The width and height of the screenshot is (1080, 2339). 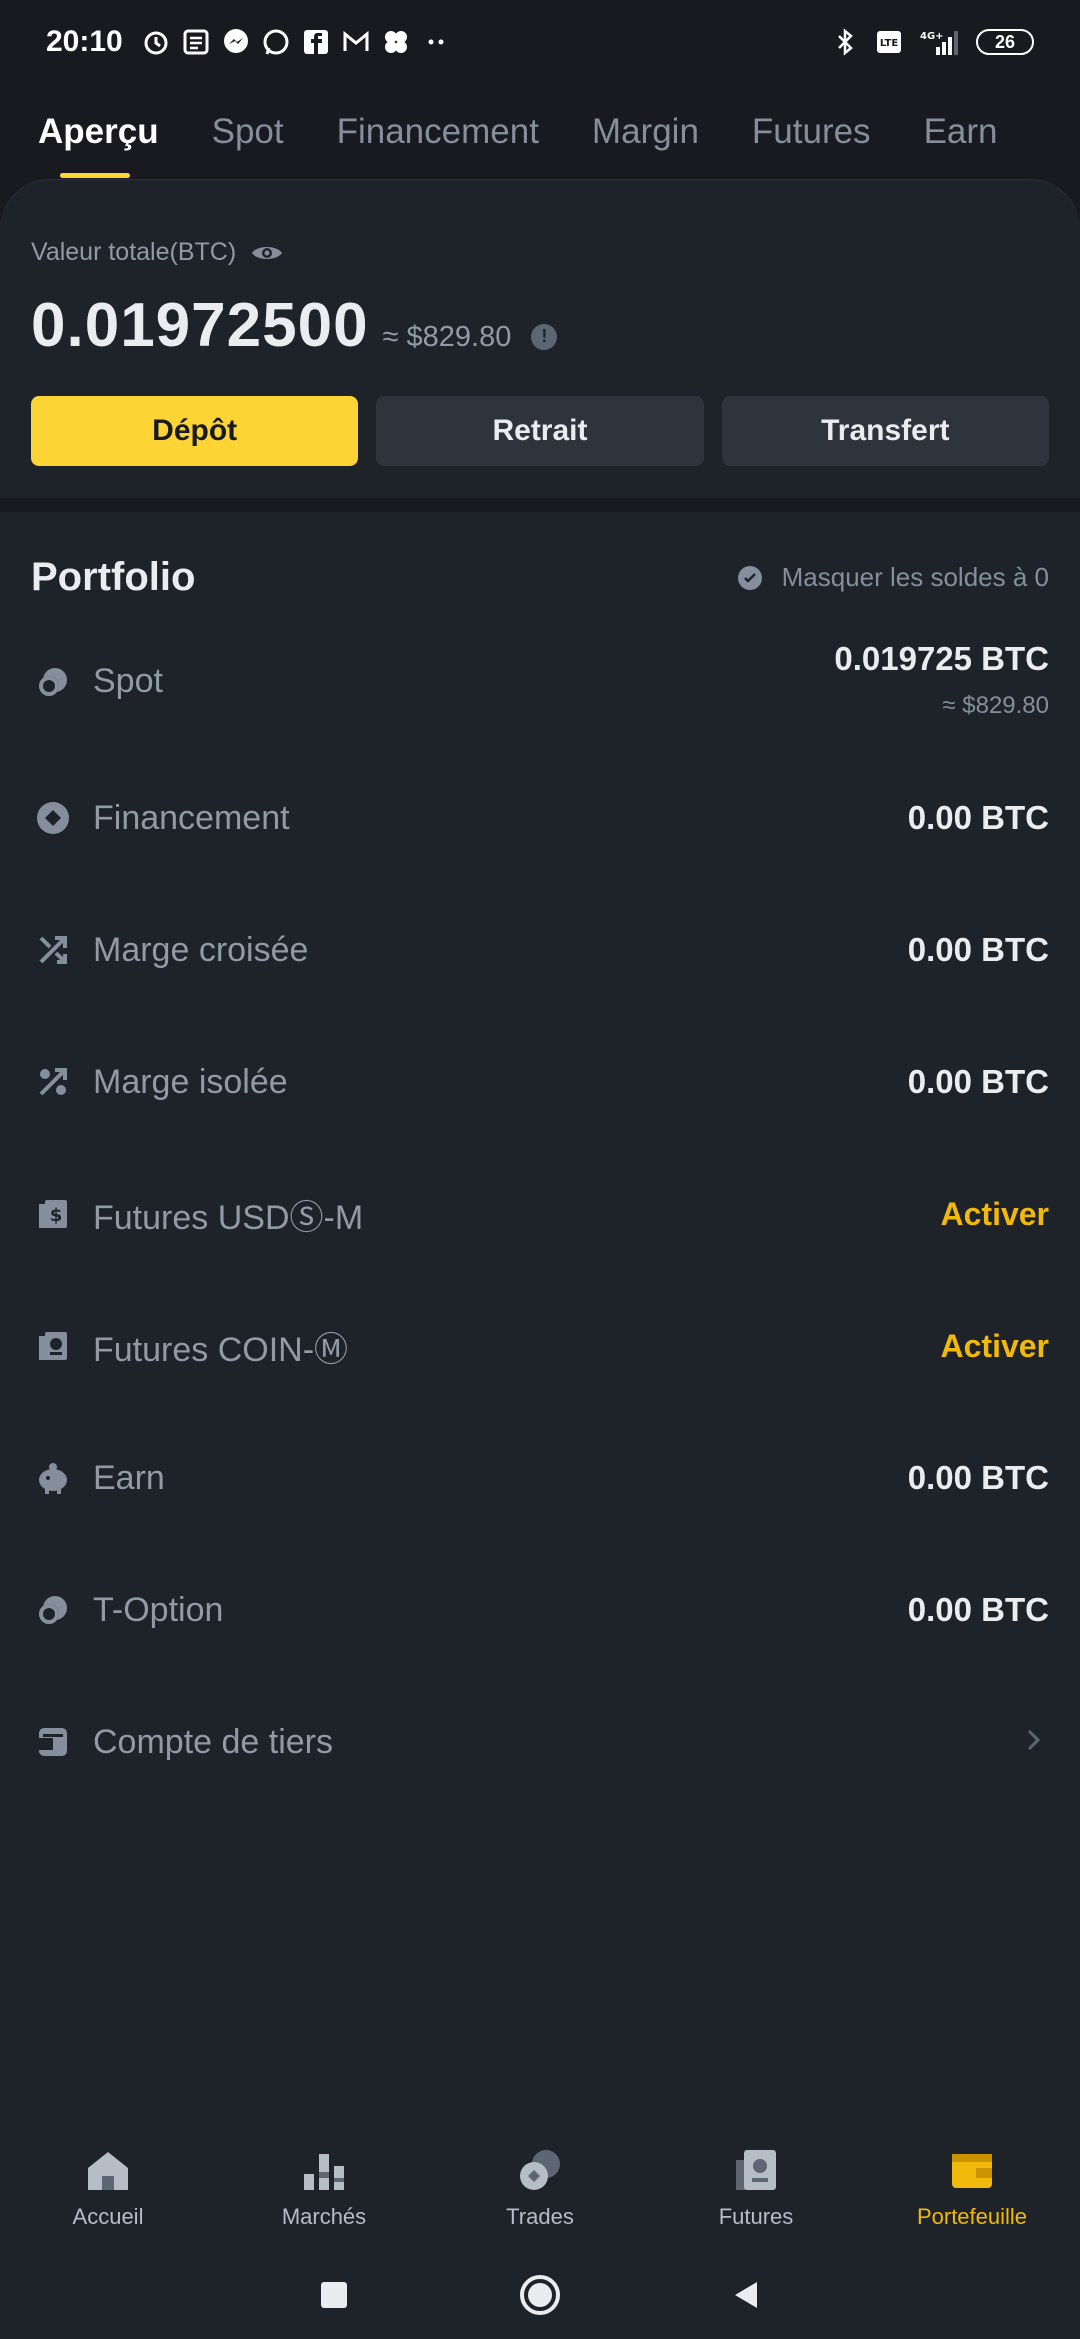 What do you see at coordinates (98, 132) in the screenshot?
I see `tab-apercu: Aperçu` at bounding box center [98, 132].